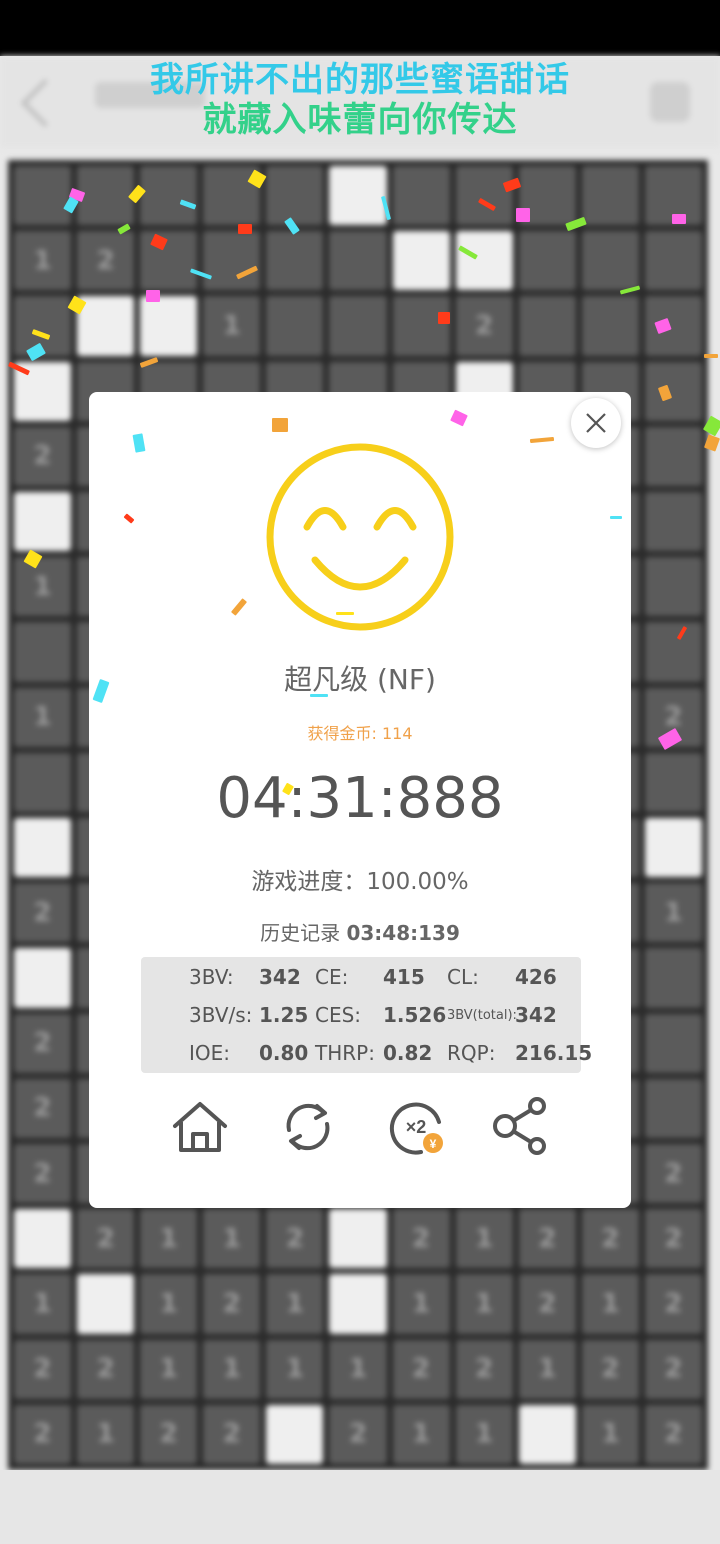 Image resolution: width=720 pixels, height=1544 pixels. Describe the element at coordinates (519, 1126) in the screenshot. I see `share-icon` at that location.